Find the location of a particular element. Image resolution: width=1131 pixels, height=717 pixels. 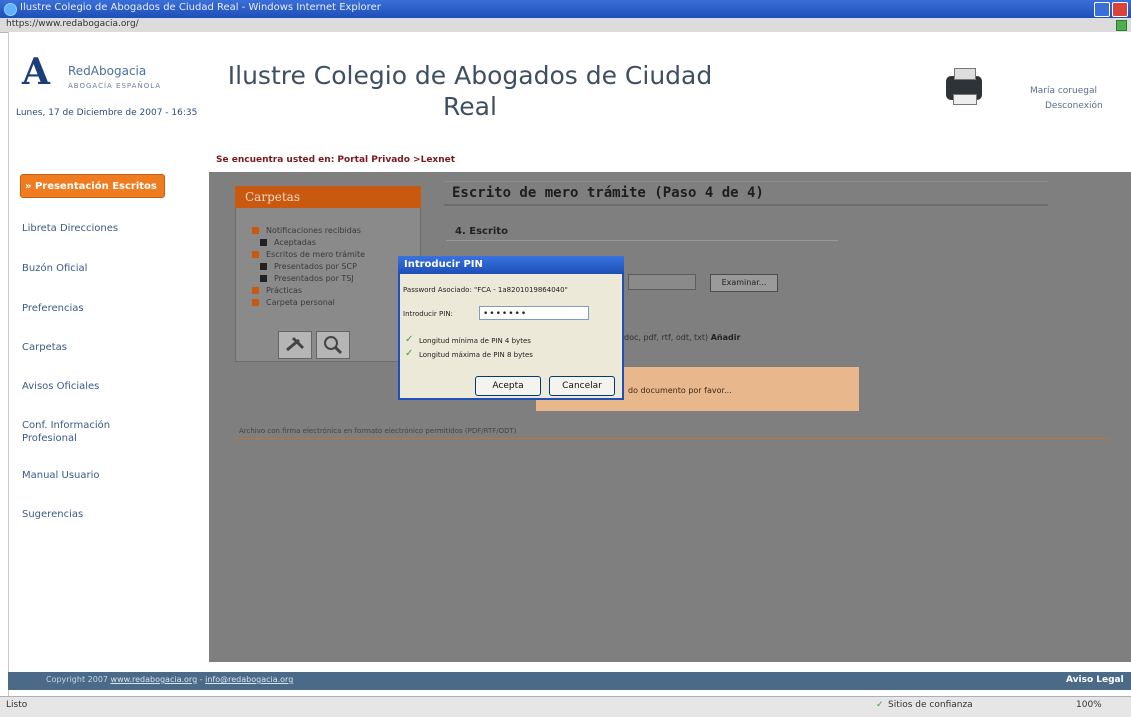

step-title: Escrito de mero trámite (Paso 4 de 4) is located at coordinates (608, 193).